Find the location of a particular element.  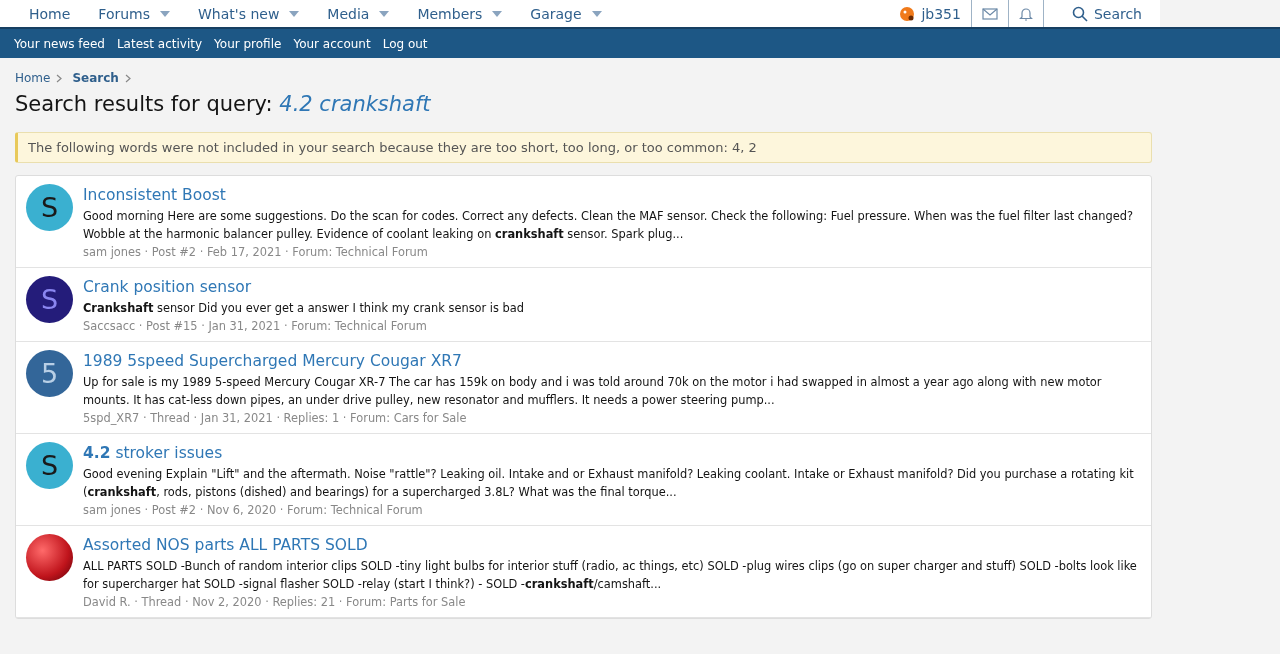

nav-tab: What's new is located at coordinates (249, 13).